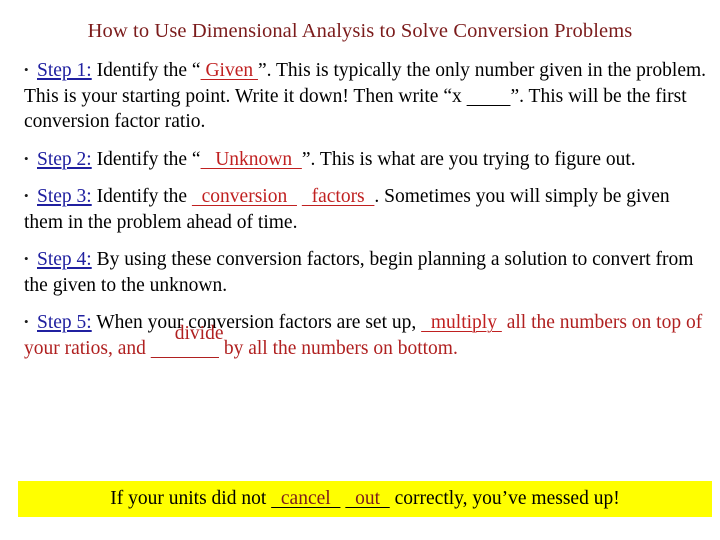 The image size is (720, 540). Describe the element at coordinates (229, 70) in the screenshot. I see `step-1-answer-given: Given` at that location.